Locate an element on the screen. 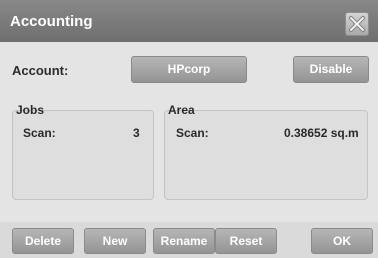  jobs-section-title: Jobs is located at coordinates (30, 110).